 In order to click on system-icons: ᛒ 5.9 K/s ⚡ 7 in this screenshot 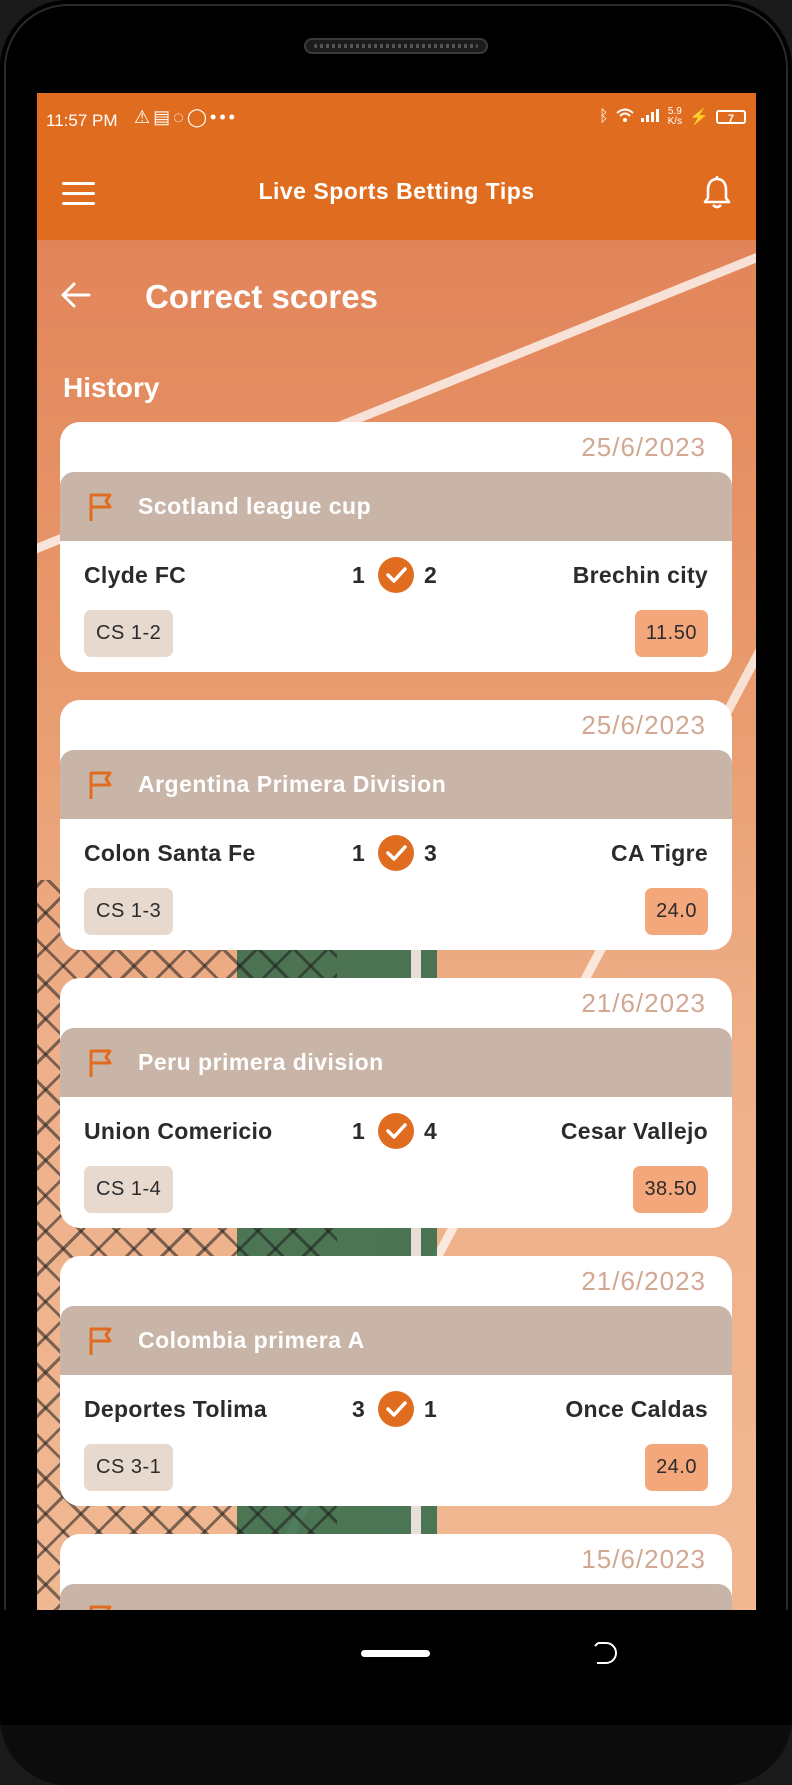, I will do `click(672, 117)`.